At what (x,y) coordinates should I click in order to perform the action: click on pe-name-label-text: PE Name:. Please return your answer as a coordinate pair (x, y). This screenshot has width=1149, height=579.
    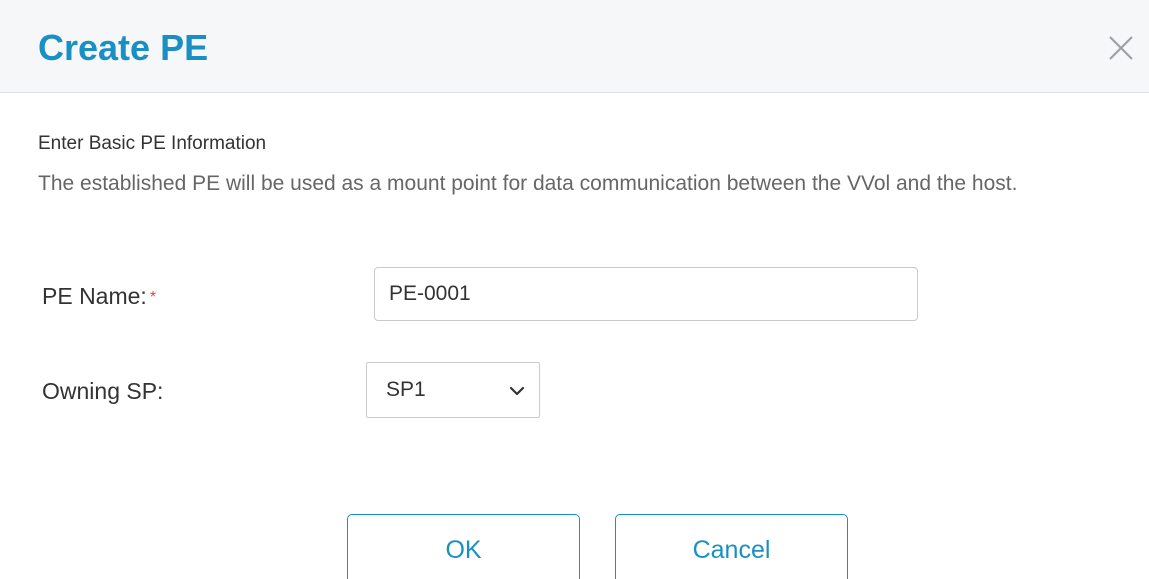
    Looking at the image, I should click on (94, 296).